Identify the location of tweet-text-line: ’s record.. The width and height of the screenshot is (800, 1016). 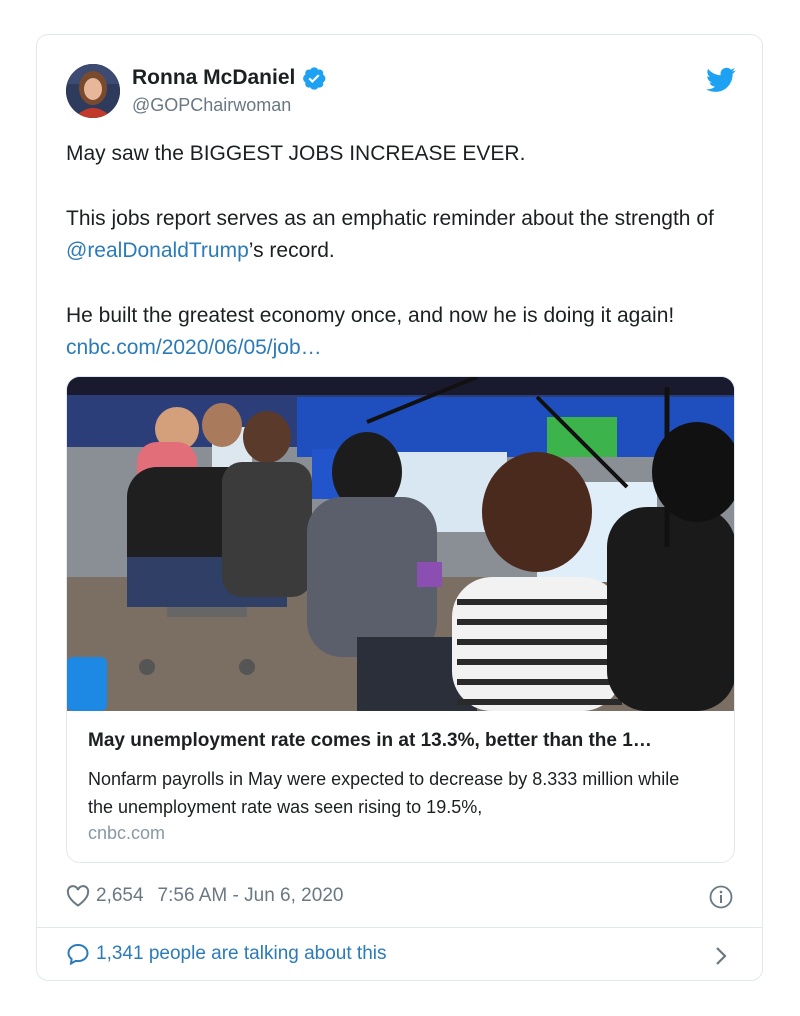
(291, 250).